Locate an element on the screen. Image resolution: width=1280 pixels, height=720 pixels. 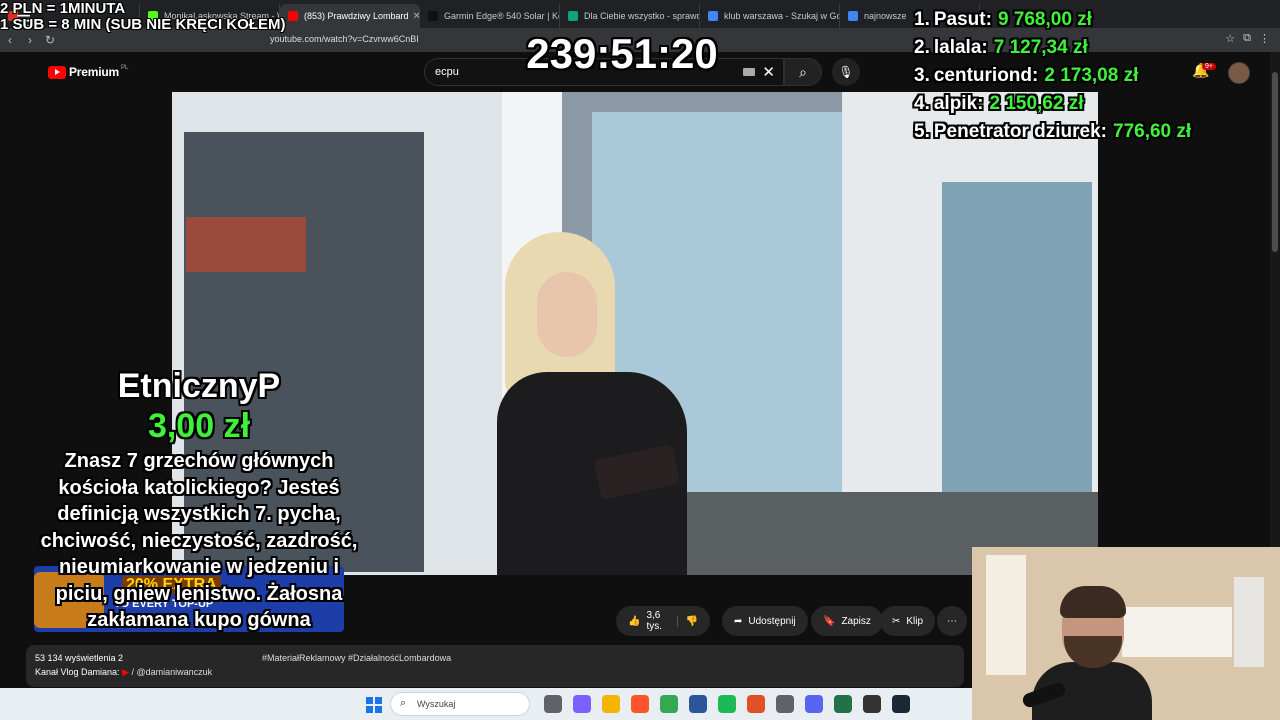
leaderboard-name: centuriond: is located at coordinates (986, 75).